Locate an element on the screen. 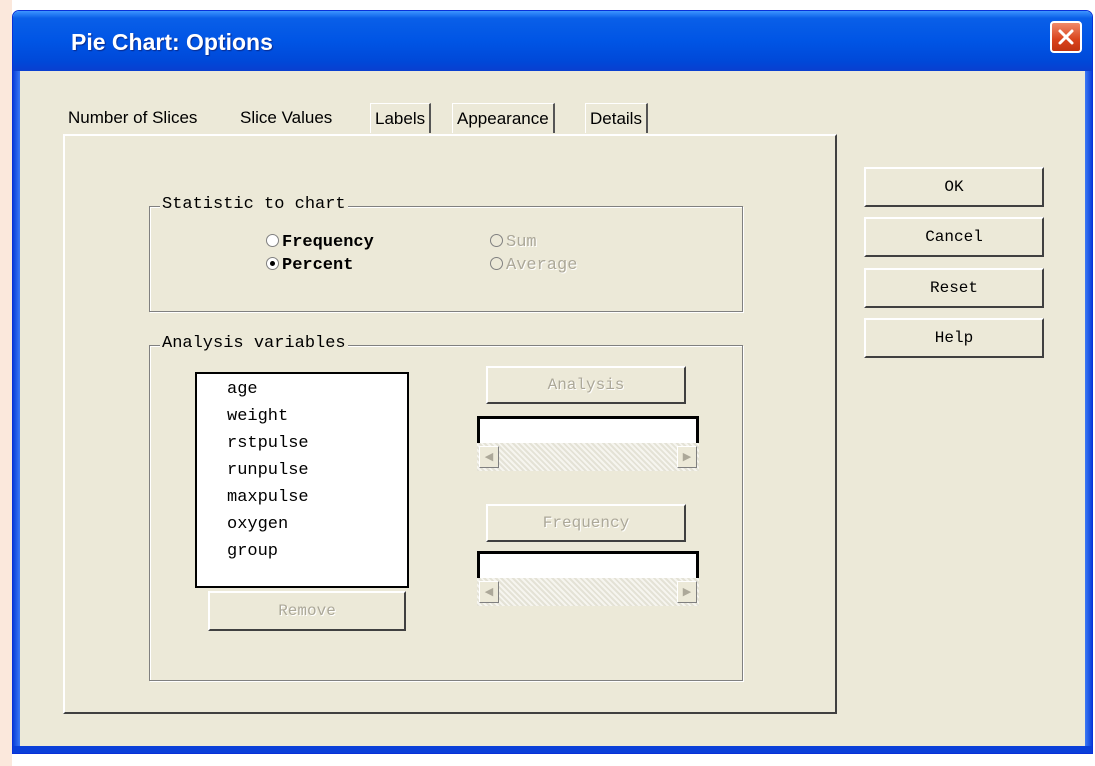  tab-slice-values: Slice Values is located at coordinates (286, 118).